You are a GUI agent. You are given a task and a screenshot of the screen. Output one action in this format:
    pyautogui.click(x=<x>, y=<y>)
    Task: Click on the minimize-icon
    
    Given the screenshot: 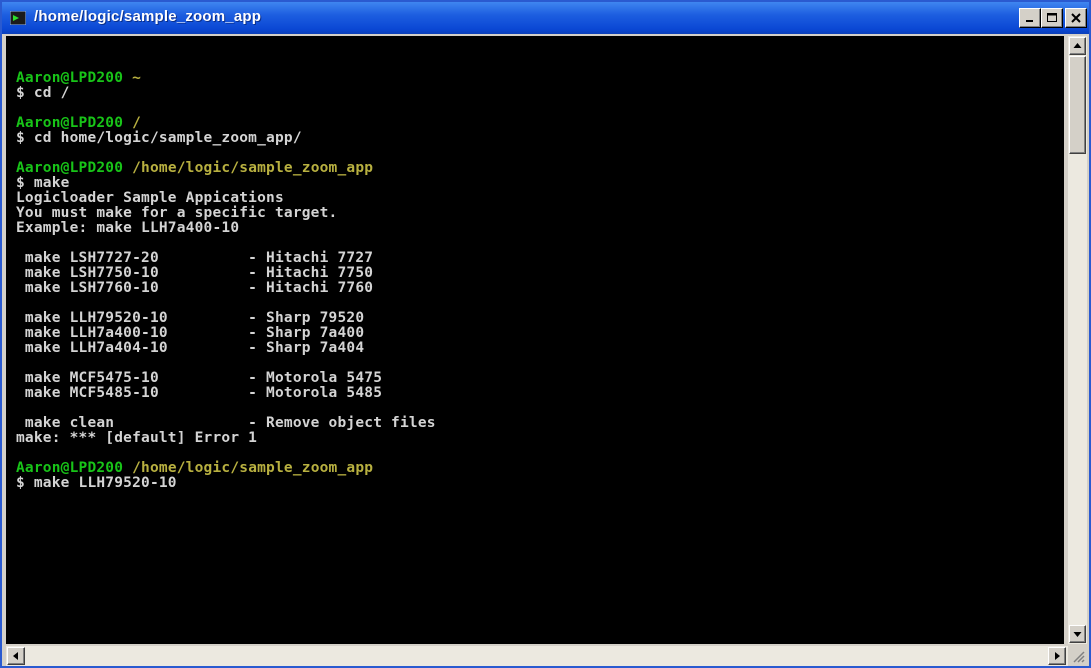 What is the action you would take?
    pyautogui.click(x=1029, y=21)
    